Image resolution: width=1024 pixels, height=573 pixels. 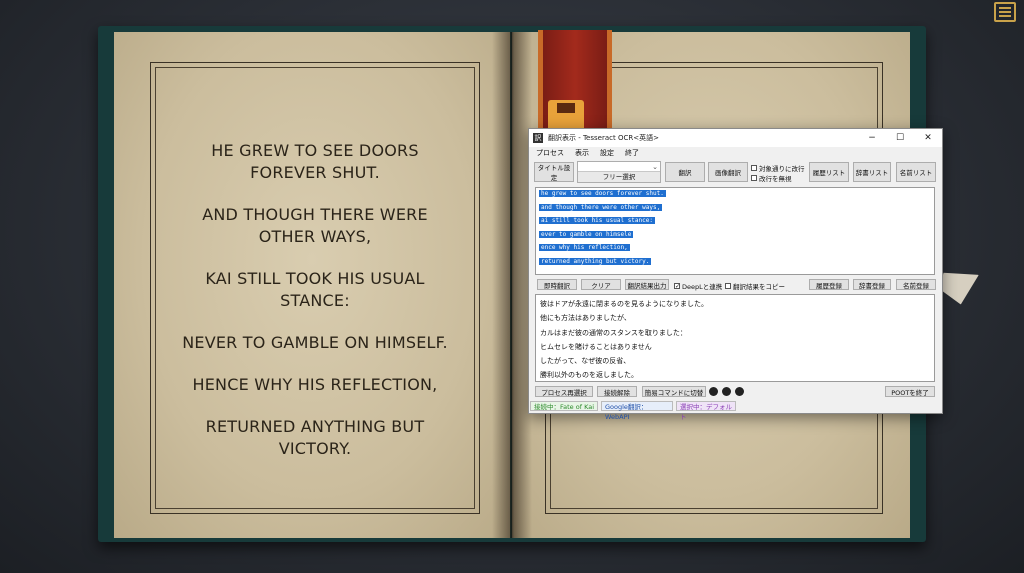 What do you see at coordinates (564, 406) in the screenshot?
I see `status-connected: 接続中：Fate of Kai` at bounding box center [564, 406].